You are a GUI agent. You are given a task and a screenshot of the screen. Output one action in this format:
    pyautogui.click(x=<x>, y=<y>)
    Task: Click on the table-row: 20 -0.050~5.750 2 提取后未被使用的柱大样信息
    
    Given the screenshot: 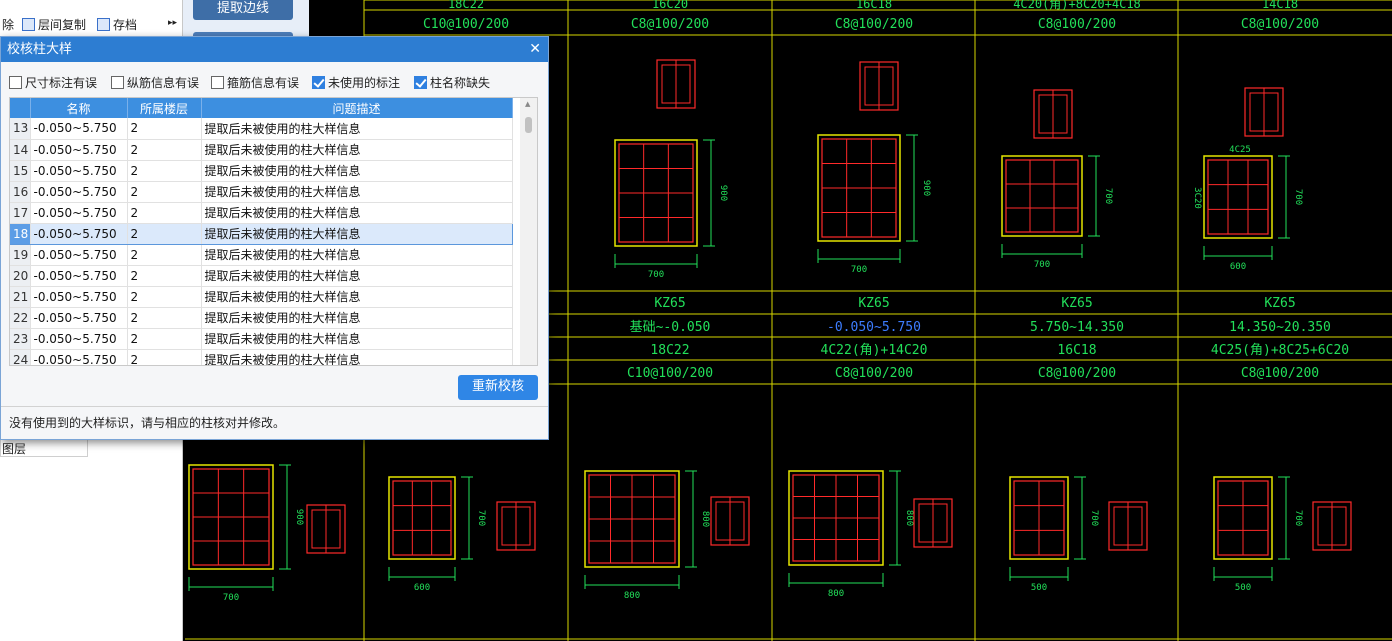 What is the action you would take?
    pyautogui.click(x=261, y=276)
    